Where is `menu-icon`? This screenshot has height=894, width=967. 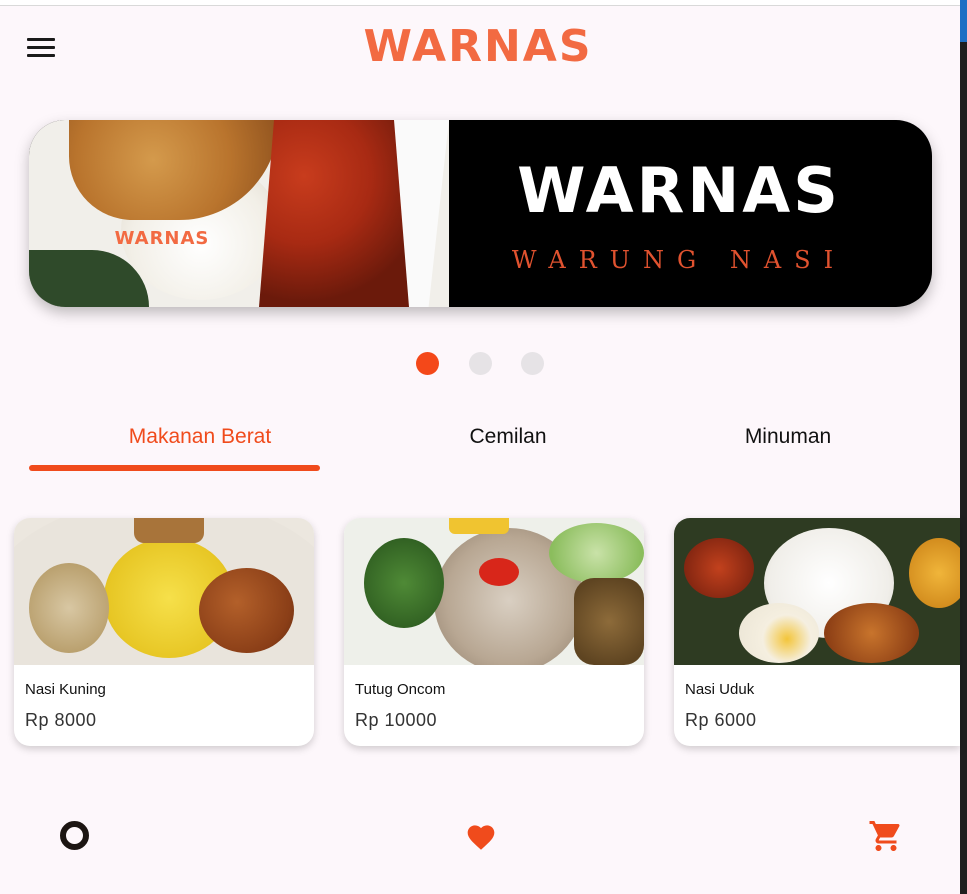
menu-icon is located at coordinates (41, 49).